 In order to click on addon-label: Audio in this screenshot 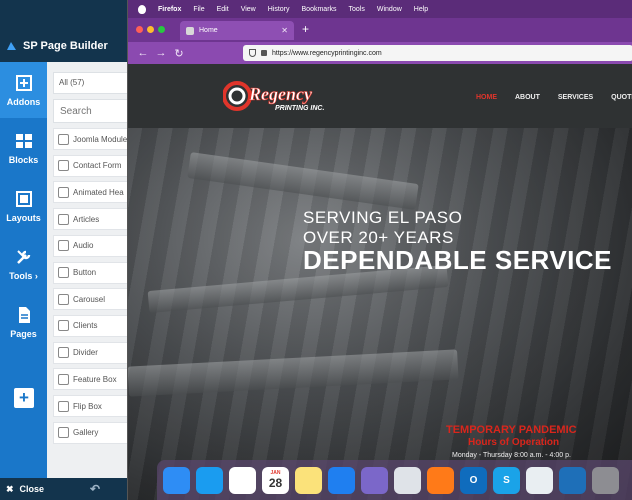, I will do `click(83, 246)`.